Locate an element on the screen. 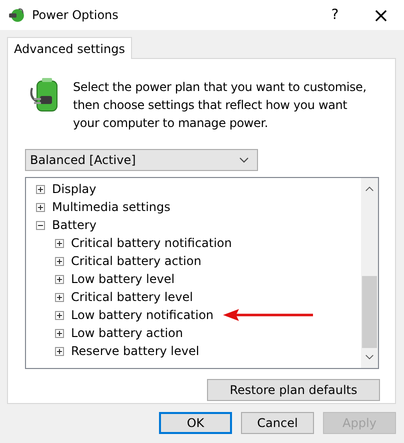  tree-item: Display is located at coordinates (74, 189).